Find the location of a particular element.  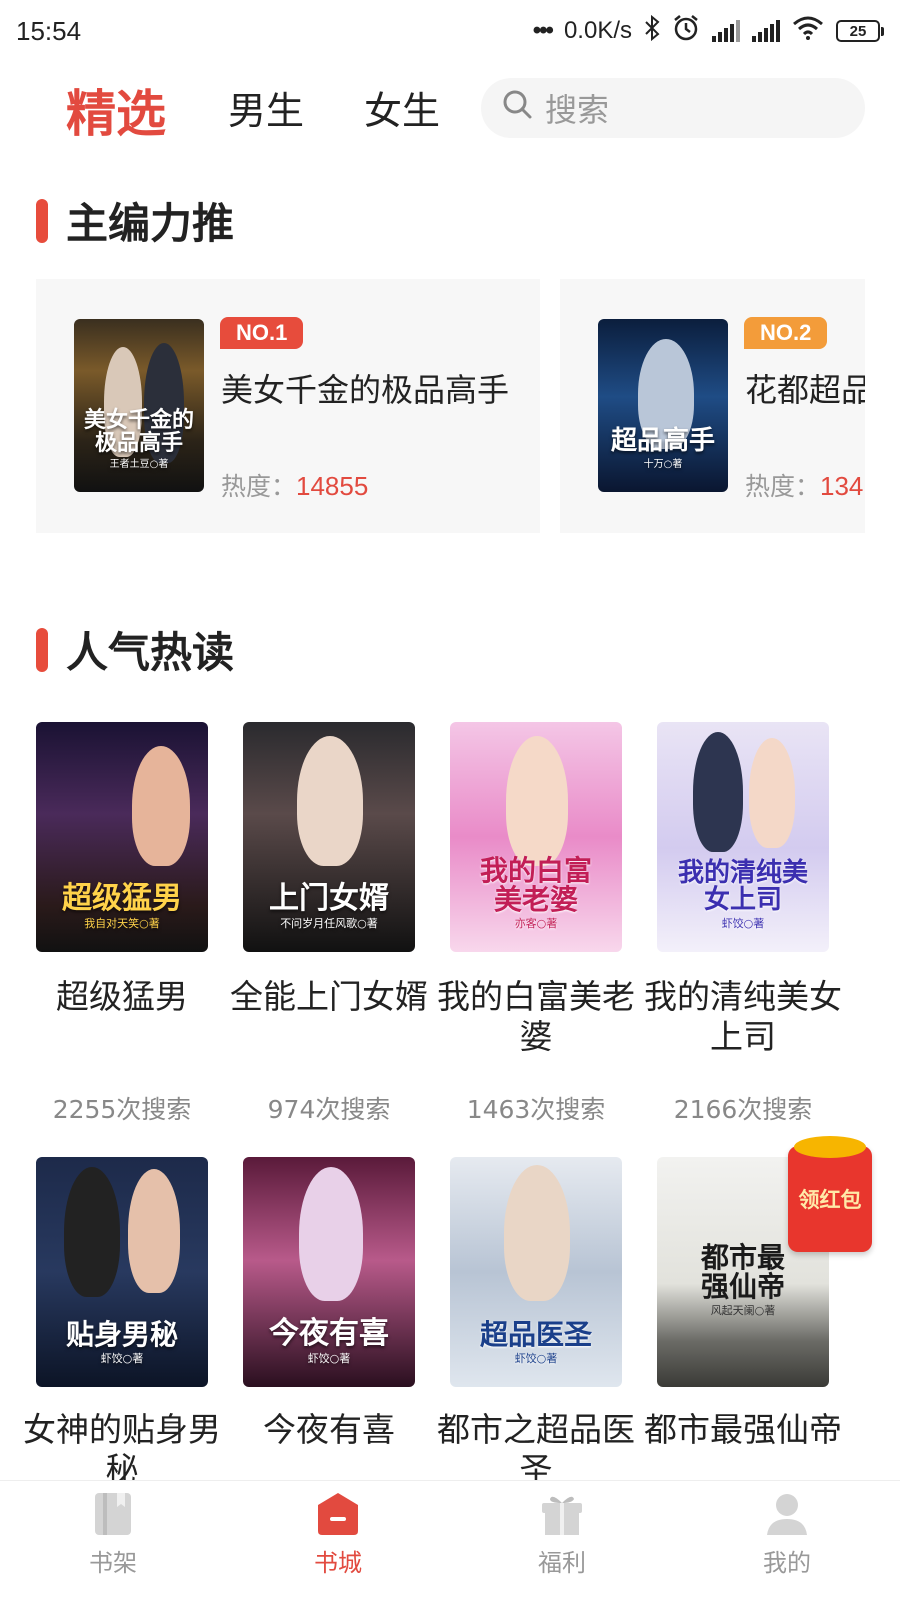

bookshelf-icon is located at coordinates (113, 1514).